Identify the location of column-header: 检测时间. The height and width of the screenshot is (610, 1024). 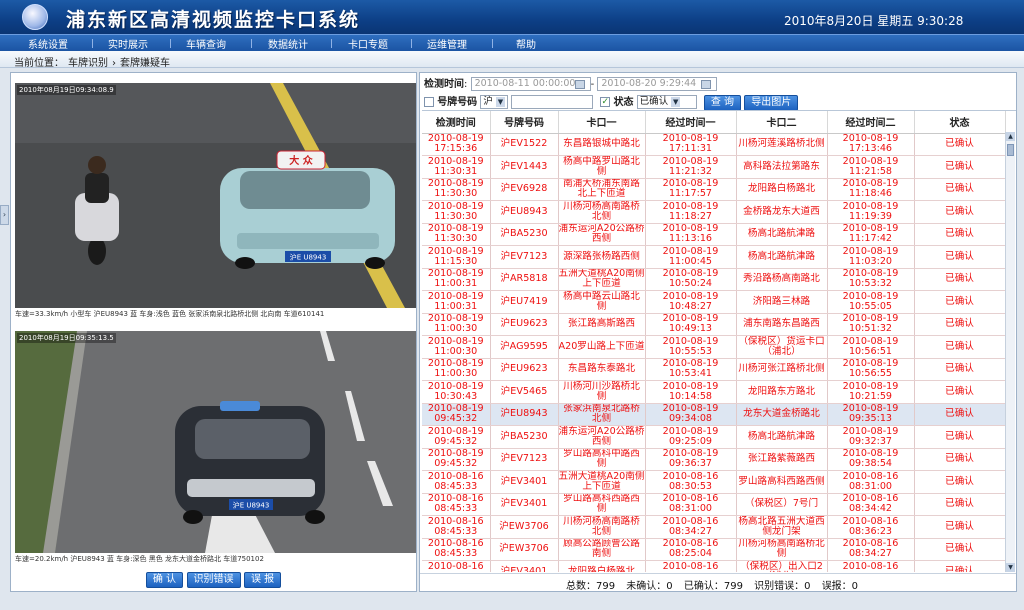
(456, 122).